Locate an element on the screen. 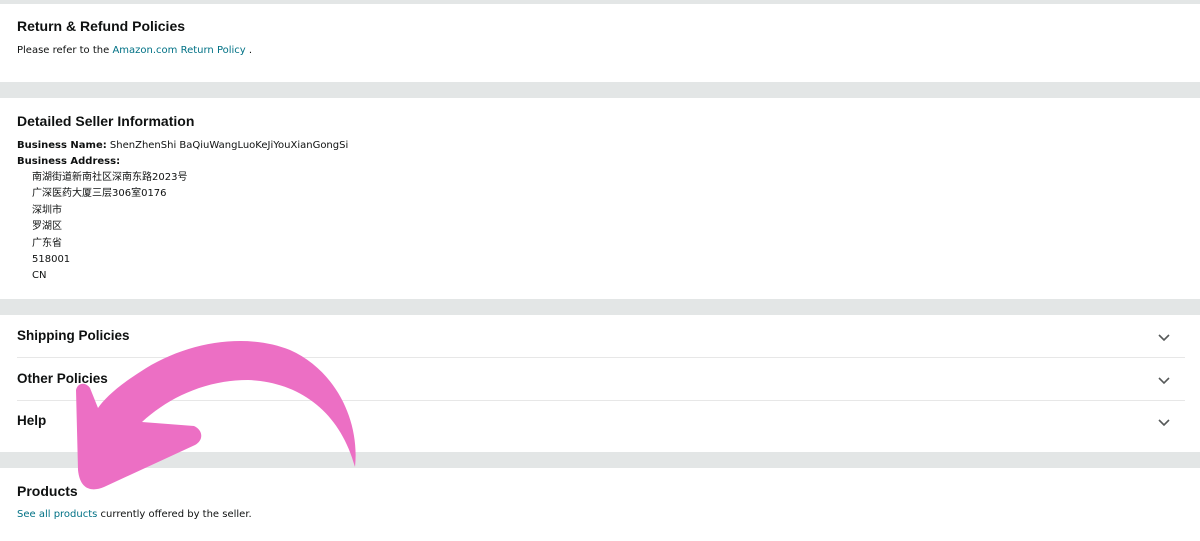 The width and height of the screenshot is (1200, 541). products-suffix: currently offered by the seller. is located at coordinates (174, 514).